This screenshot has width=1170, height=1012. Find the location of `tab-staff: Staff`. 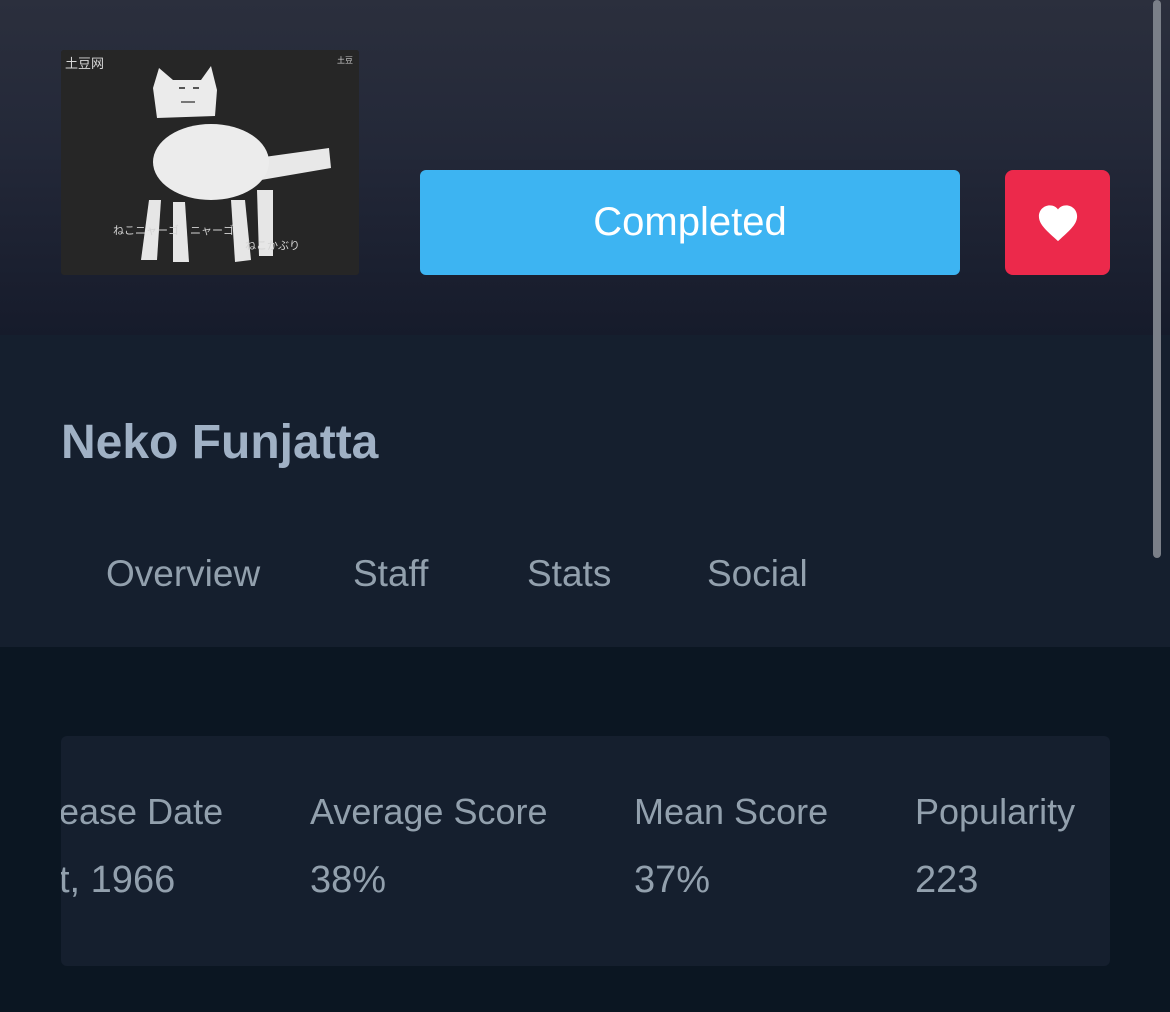

tab-staff: Staff is located at coordinates (390, 574).